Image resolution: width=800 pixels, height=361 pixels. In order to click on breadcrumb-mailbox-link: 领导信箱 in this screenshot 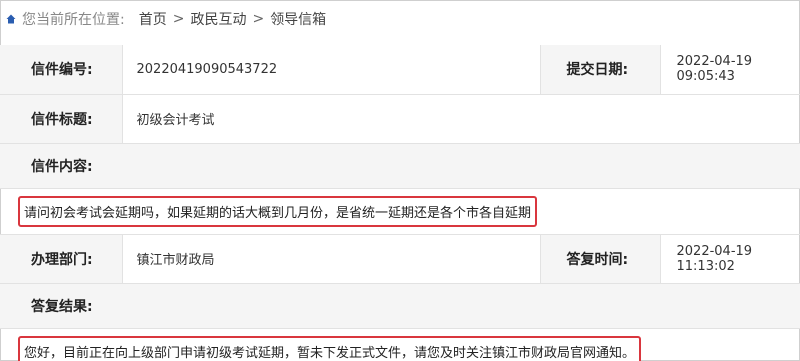, I will do `click(298, 19)`.